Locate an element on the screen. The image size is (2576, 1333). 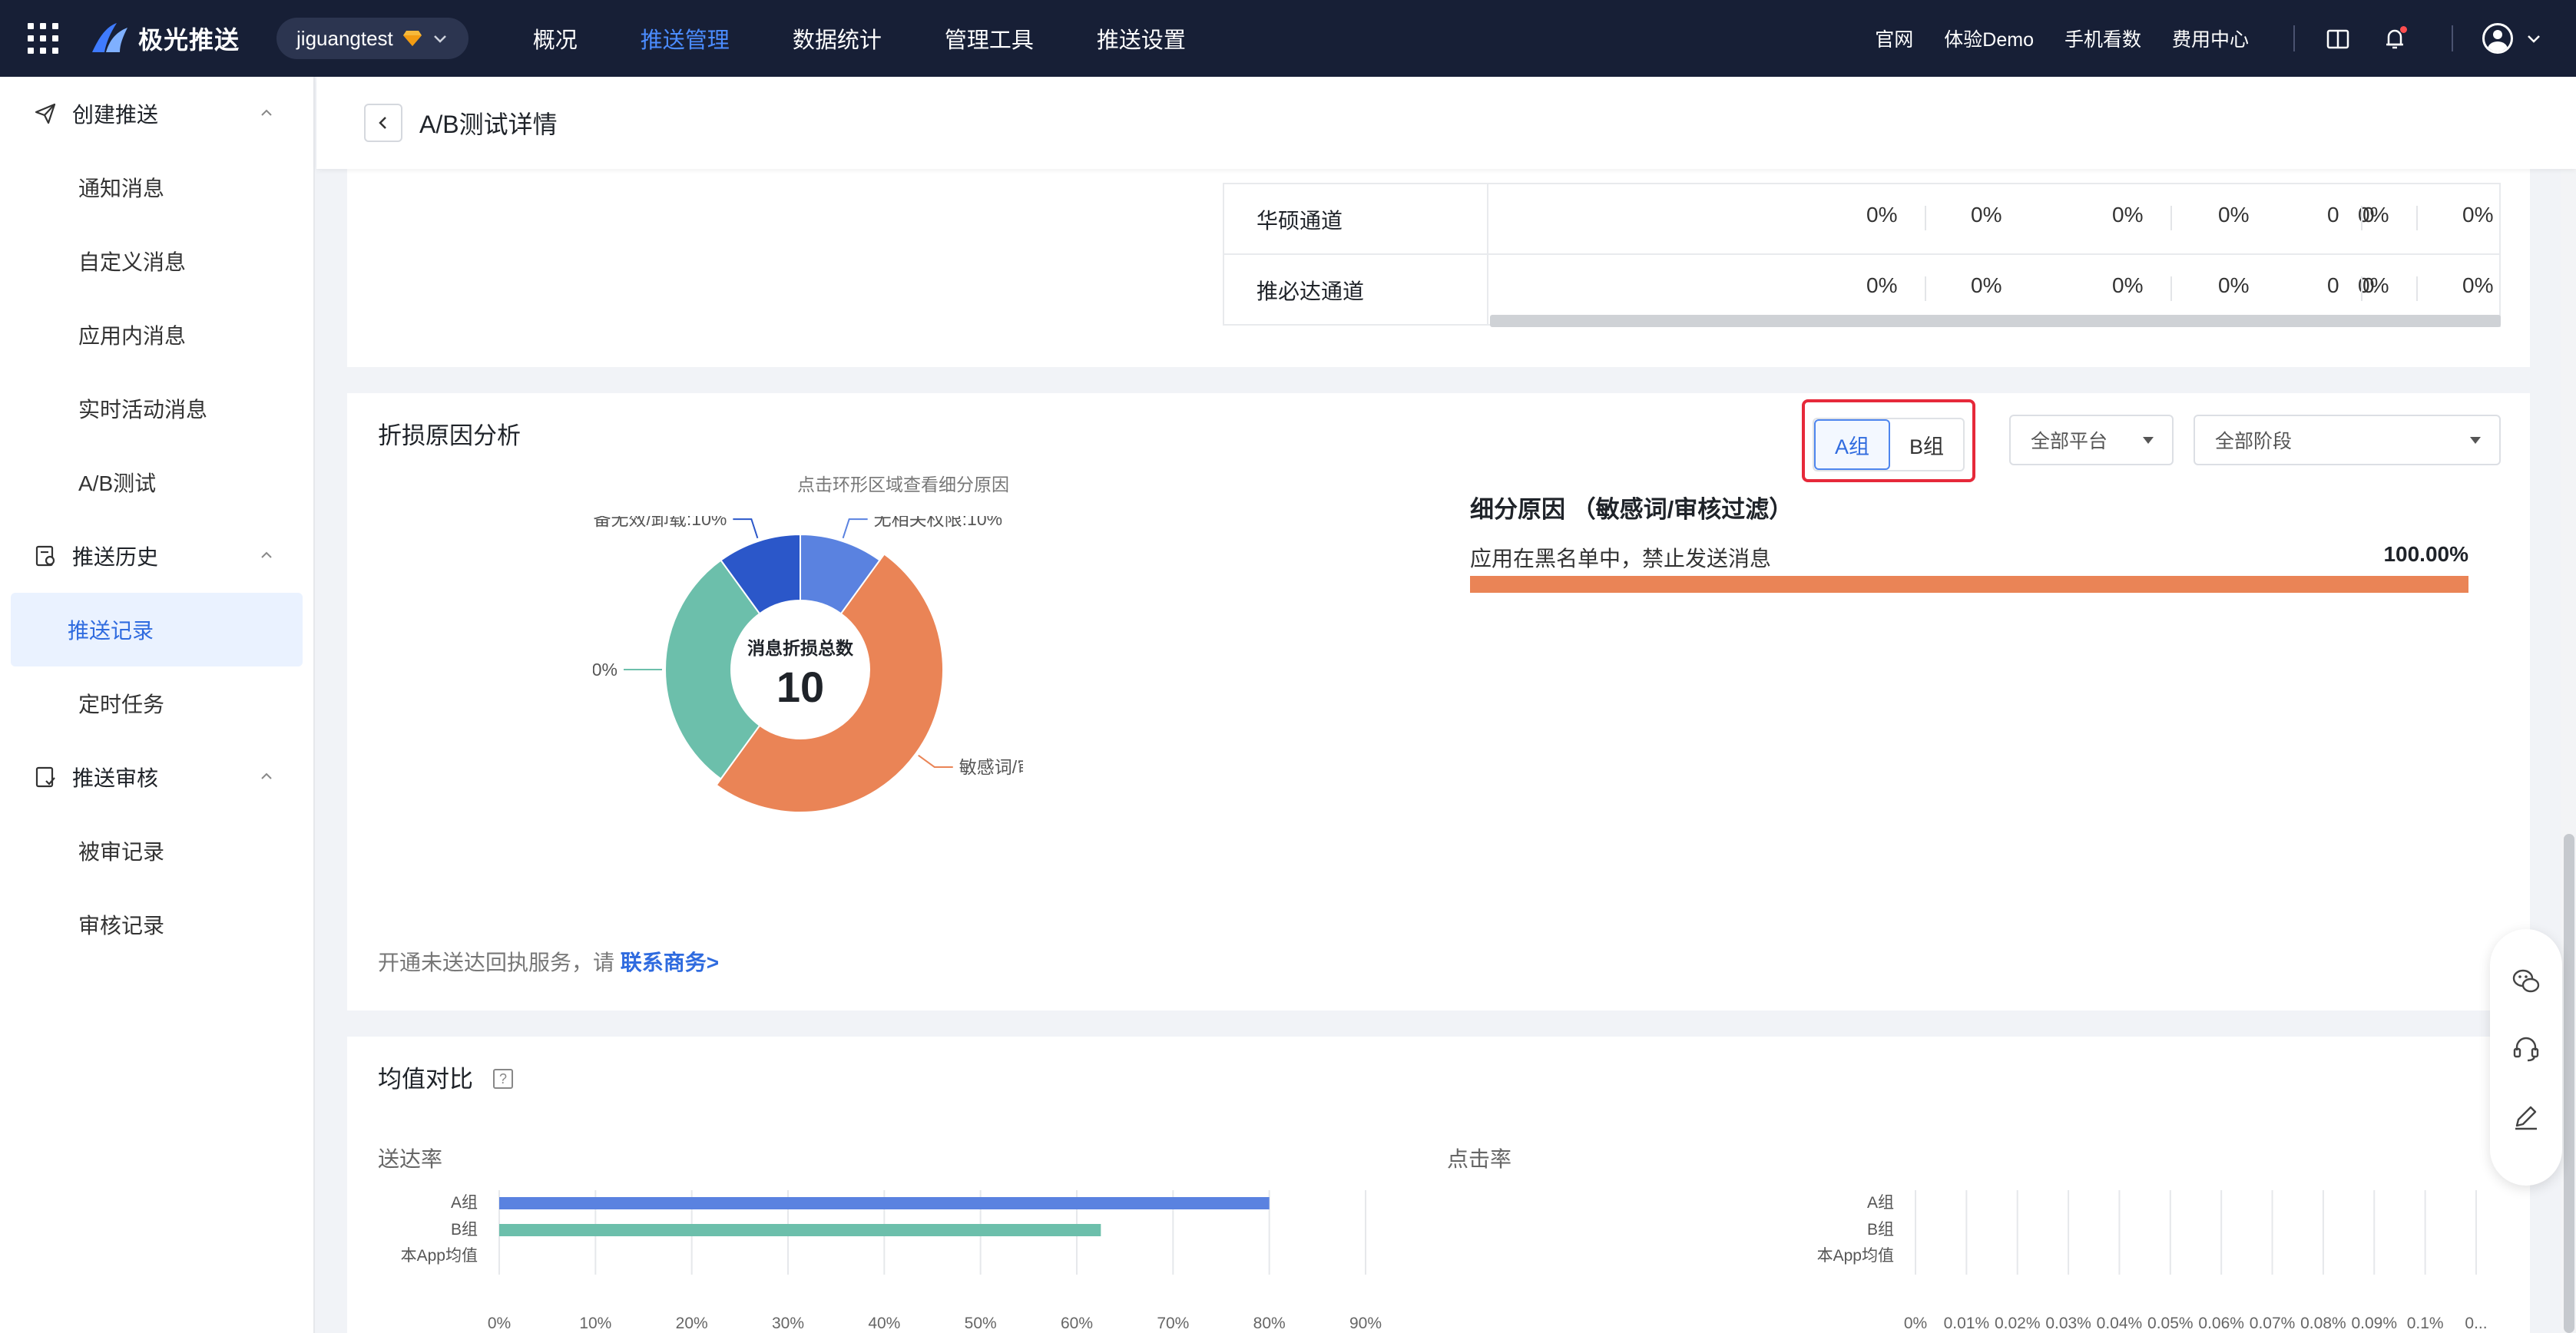
sidebar-item-notification: 通知消息 is located at coordinates (157, 187).